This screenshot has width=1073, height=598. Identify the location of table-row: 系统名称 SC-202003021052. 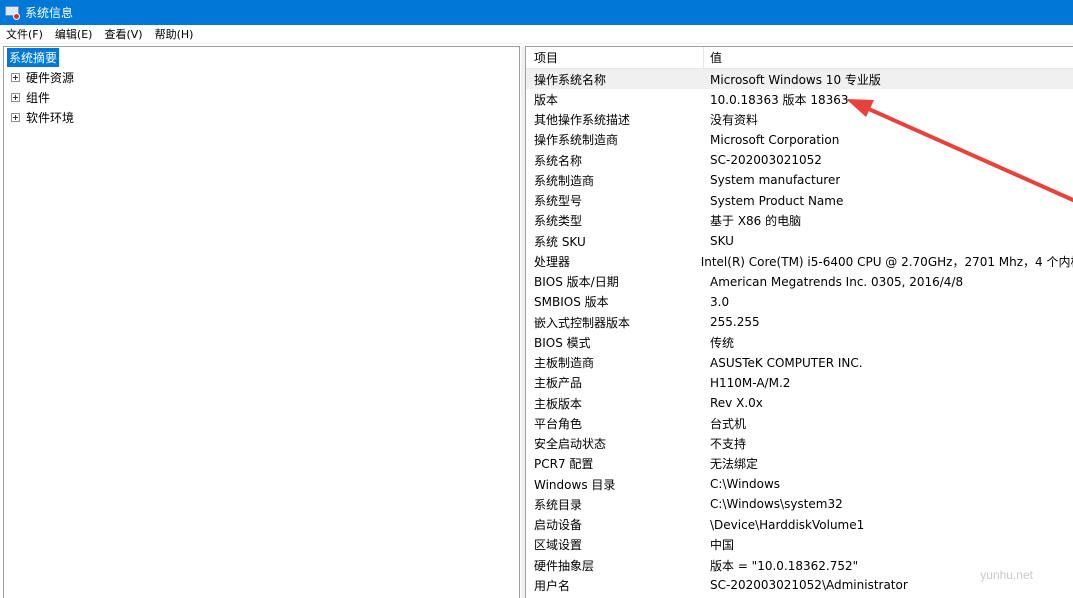
(799, 160).